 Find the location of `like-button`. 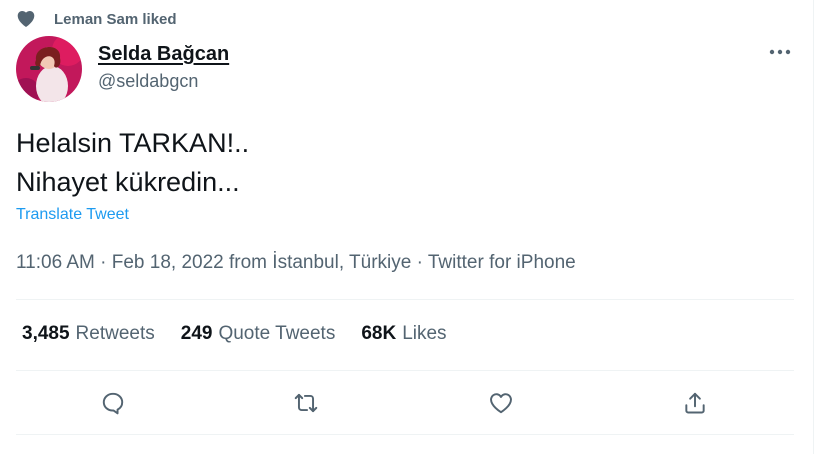

like-button is located at coordinates (501, 405).